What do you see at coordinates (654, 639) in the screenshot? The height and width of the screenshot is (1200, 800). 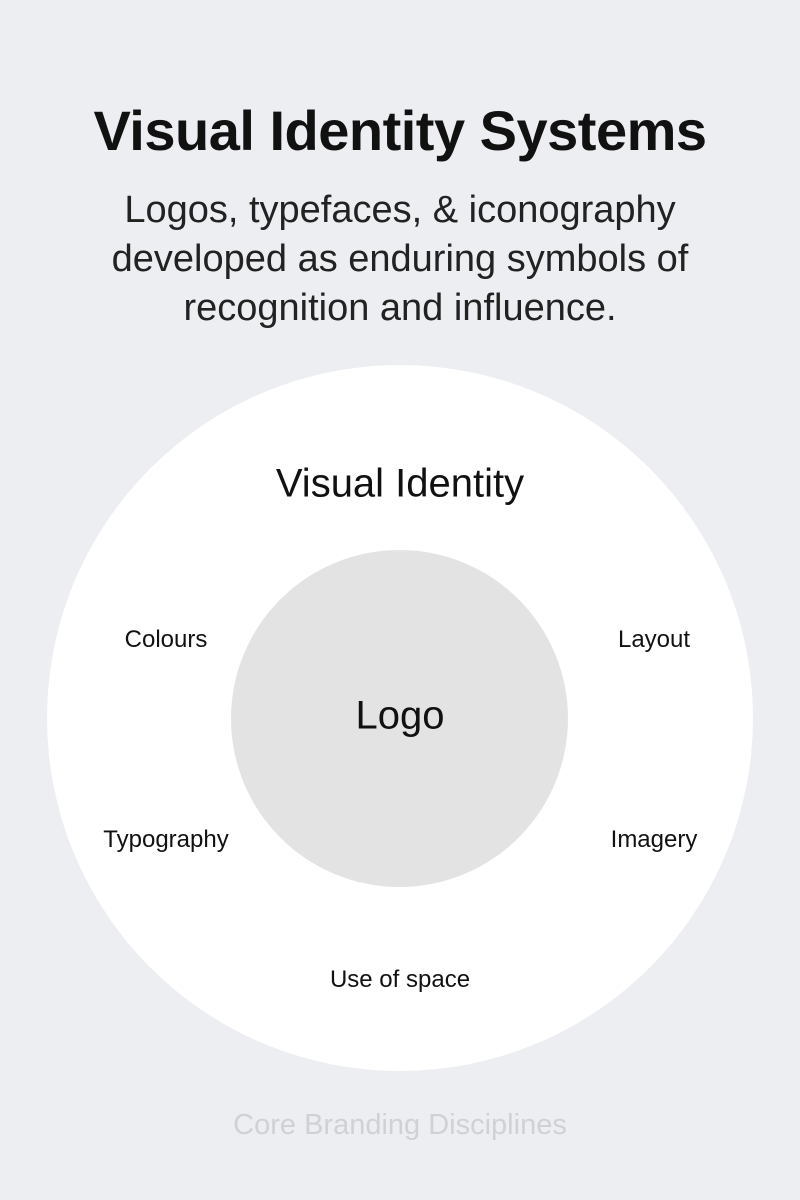 I see `item-layout: Layout` at bounding box center [654, 639].